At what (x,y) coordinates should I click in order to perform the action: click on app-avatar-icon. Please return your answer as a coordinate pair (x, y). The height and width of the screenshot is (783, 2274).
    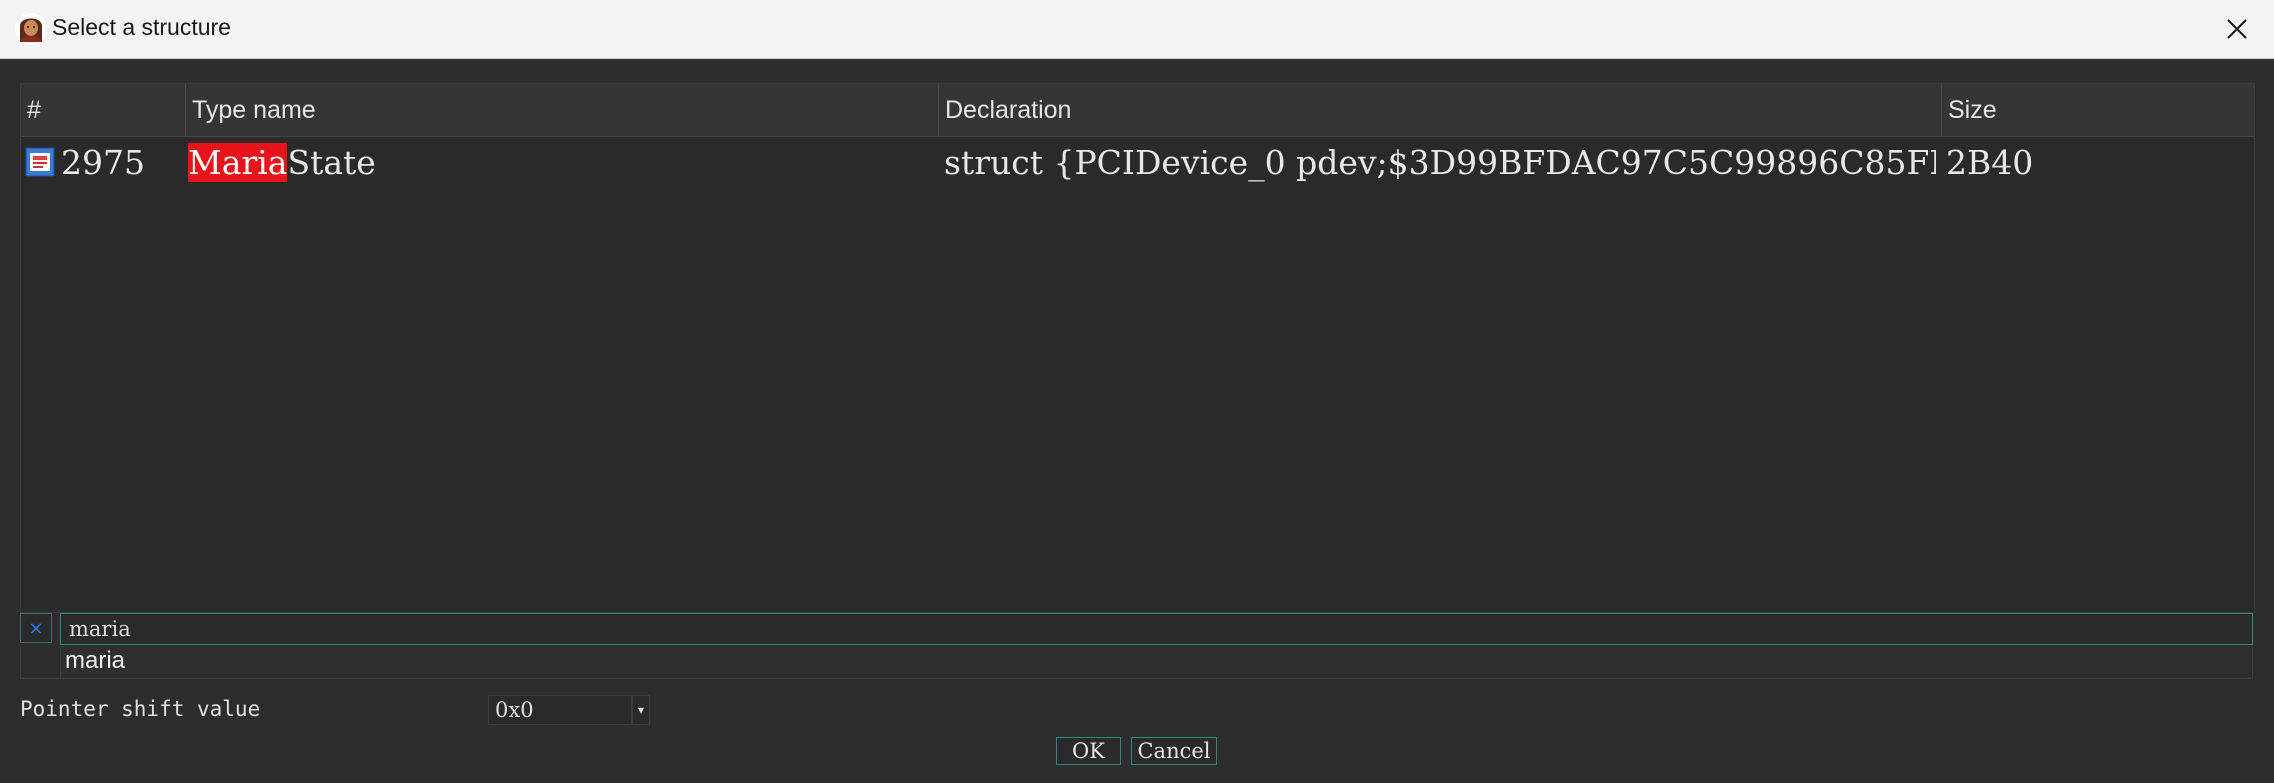
    Looking at the image, I should click on (31, 29).